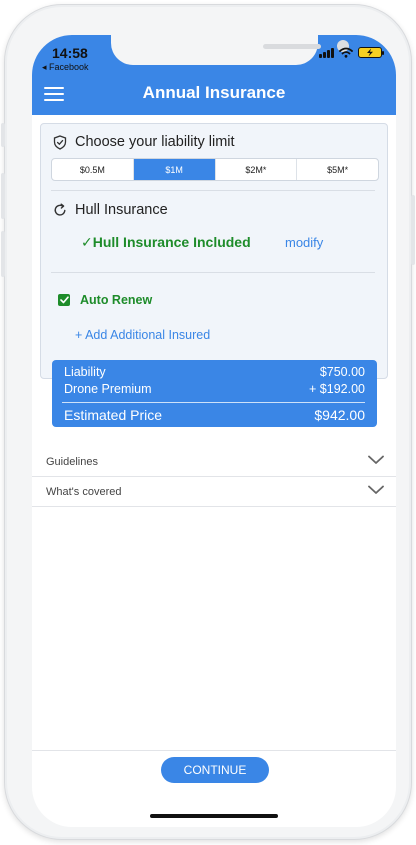 This screenshot has width=416, height=845. What do you see at coordinates (174, 169) in the screenshot?
I see `liability-option-1m: $1M` at bounding box center [174, 169].